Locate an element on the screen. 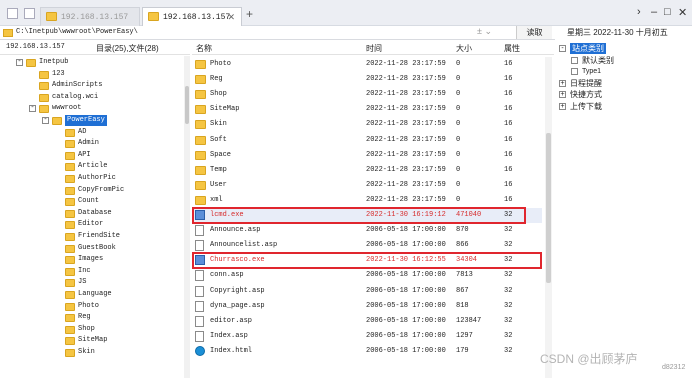  tree-item-label: Database is located at coordinates (95, 212).